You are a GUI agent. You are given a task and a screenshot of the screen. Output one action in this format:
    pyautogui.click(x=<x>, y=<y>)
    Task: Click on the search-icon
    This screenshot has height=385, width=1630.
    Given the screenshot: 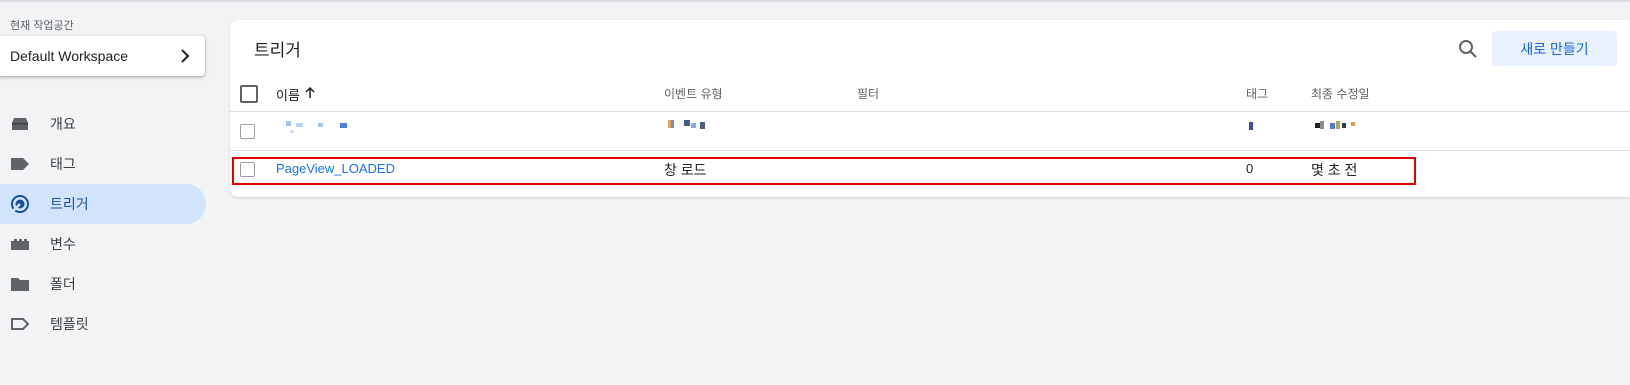 What is the action you would take?
    pyautogui.click(x=1468, y=51)
    